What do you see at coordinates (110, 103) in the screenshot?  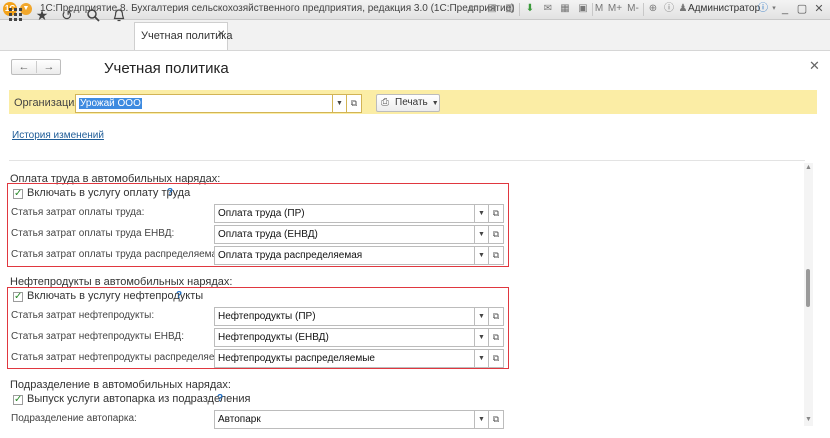 I see `organization-value: Урожай ООО` at bounding box center [110, 103].